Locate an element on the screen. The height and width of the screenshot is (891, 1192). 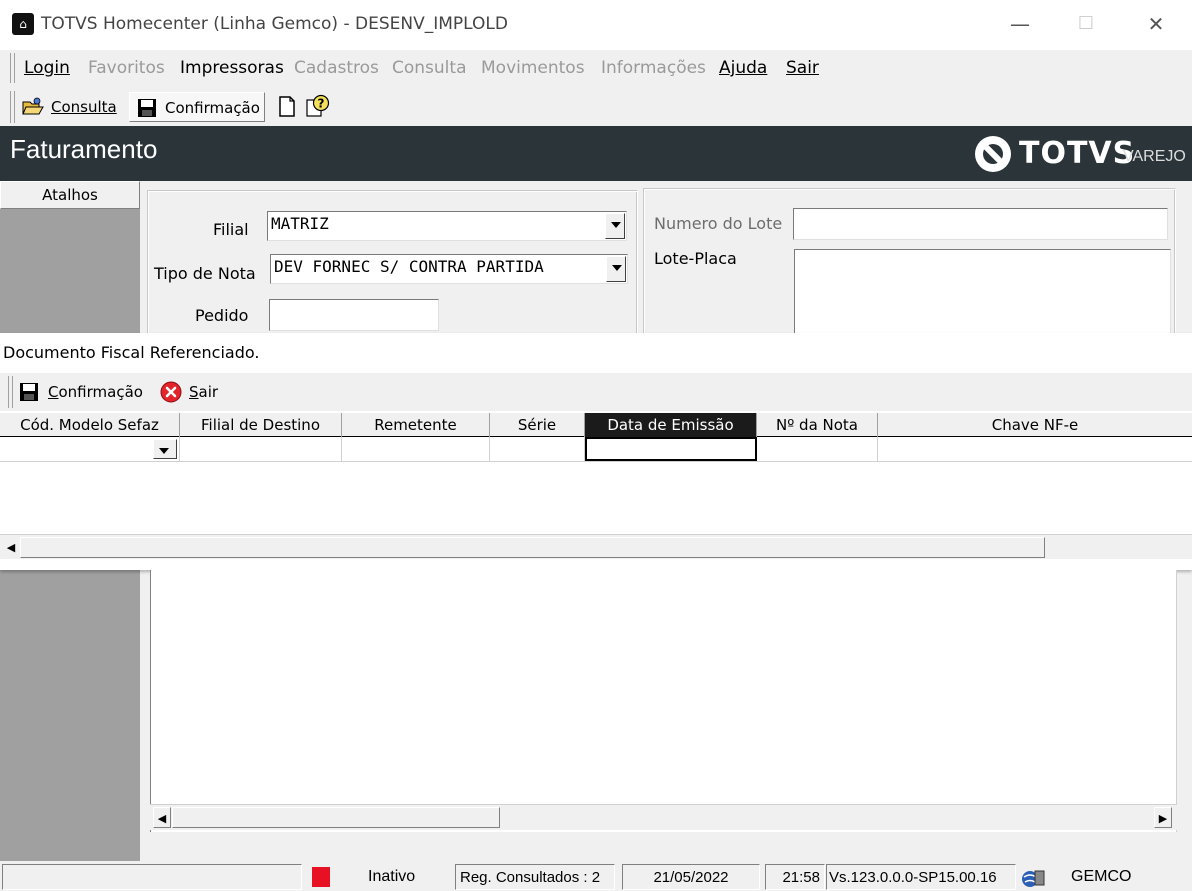
menu-login: Login is located at coordinates (47, 68).